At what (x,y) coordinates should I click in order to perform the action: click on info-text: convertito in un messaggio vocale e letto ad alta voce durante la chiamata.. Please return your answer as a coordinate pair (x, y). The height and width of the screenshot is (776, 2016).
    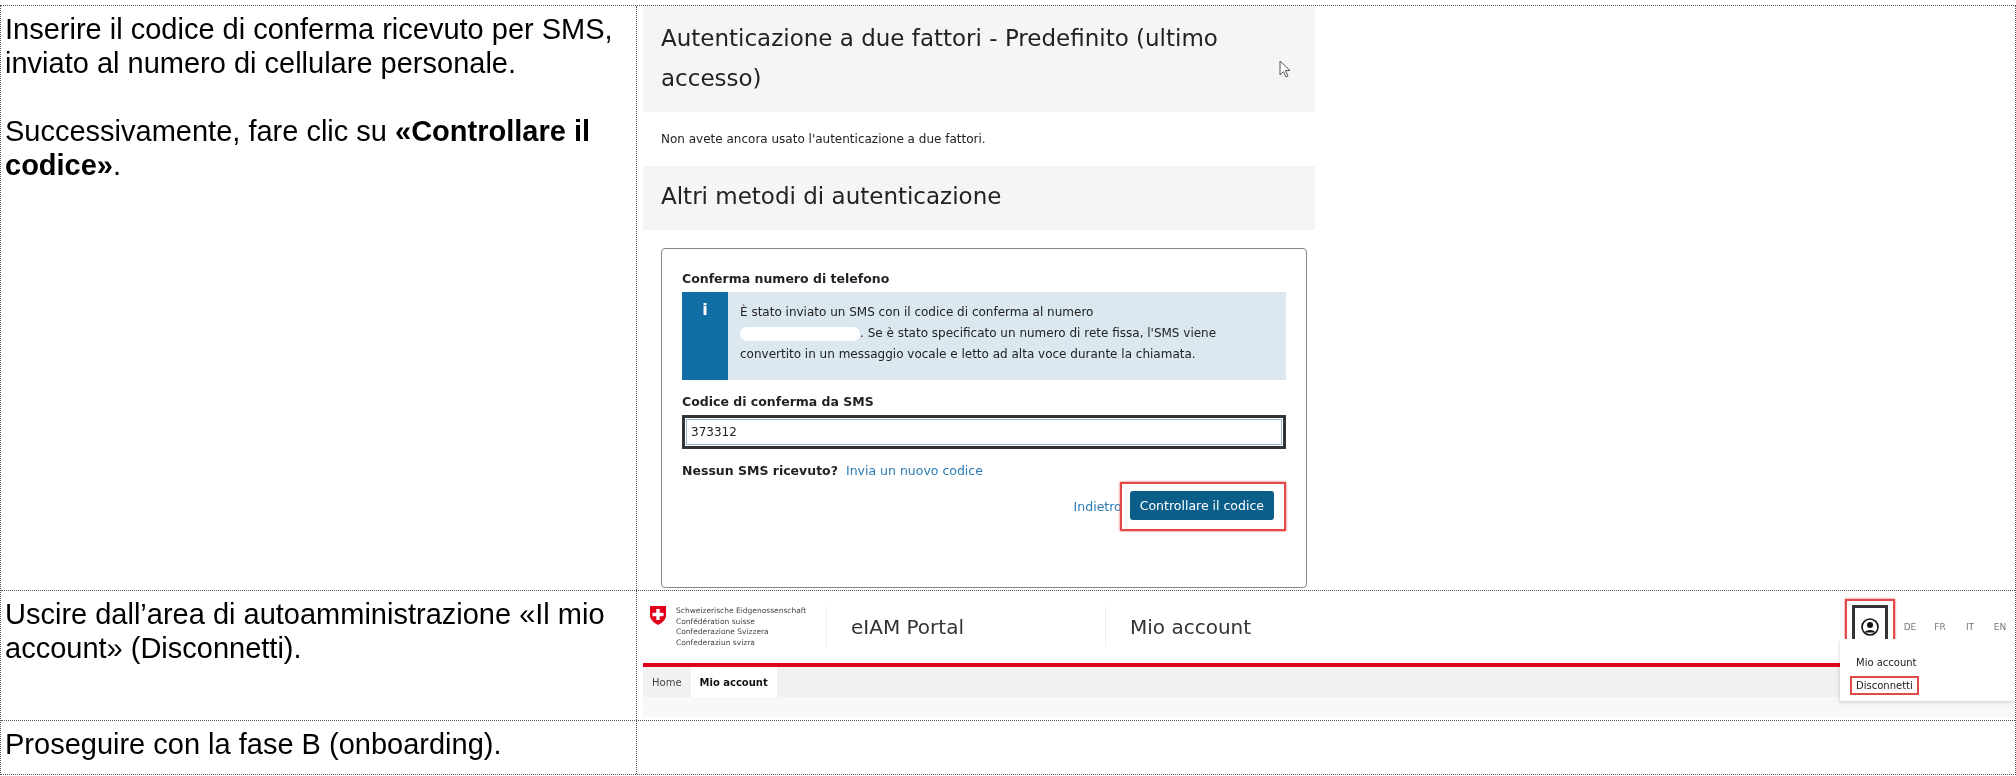
    Looking at the image, I should click on (968, 354).